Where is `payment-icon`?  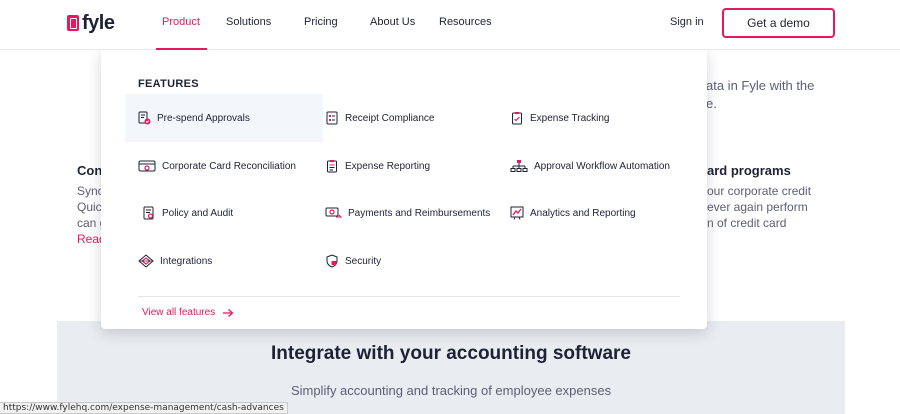 payment-icon is located at coordinates (333, 213).